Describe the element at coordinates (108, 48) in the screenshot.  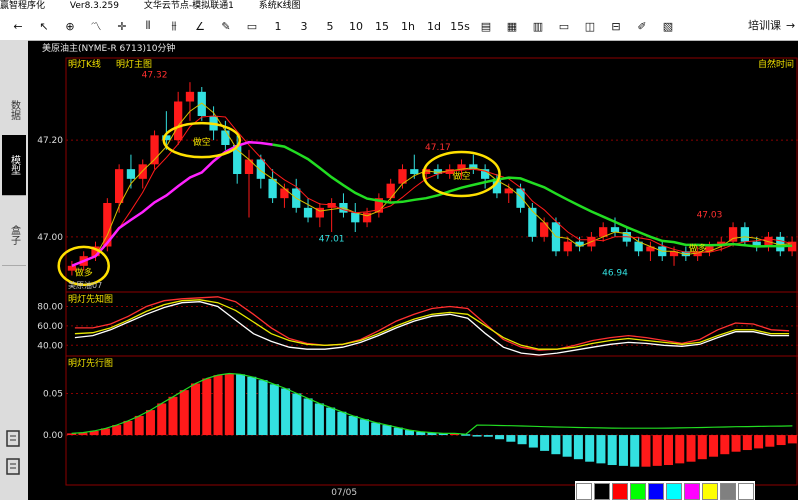
I see `instrument-label: 美原油主(NYME-R 6713)10分钟` at that location.